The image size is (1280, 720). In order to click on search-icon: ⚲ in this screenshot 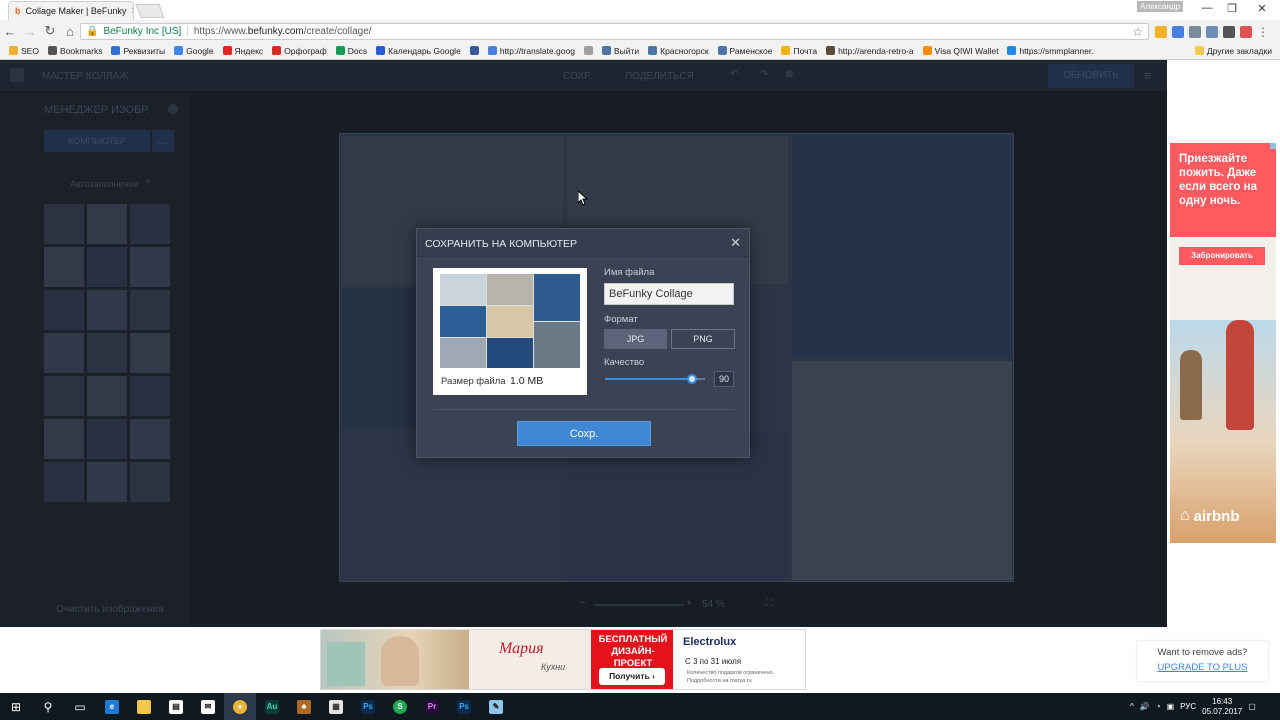, I will do `click(48, 706)`.